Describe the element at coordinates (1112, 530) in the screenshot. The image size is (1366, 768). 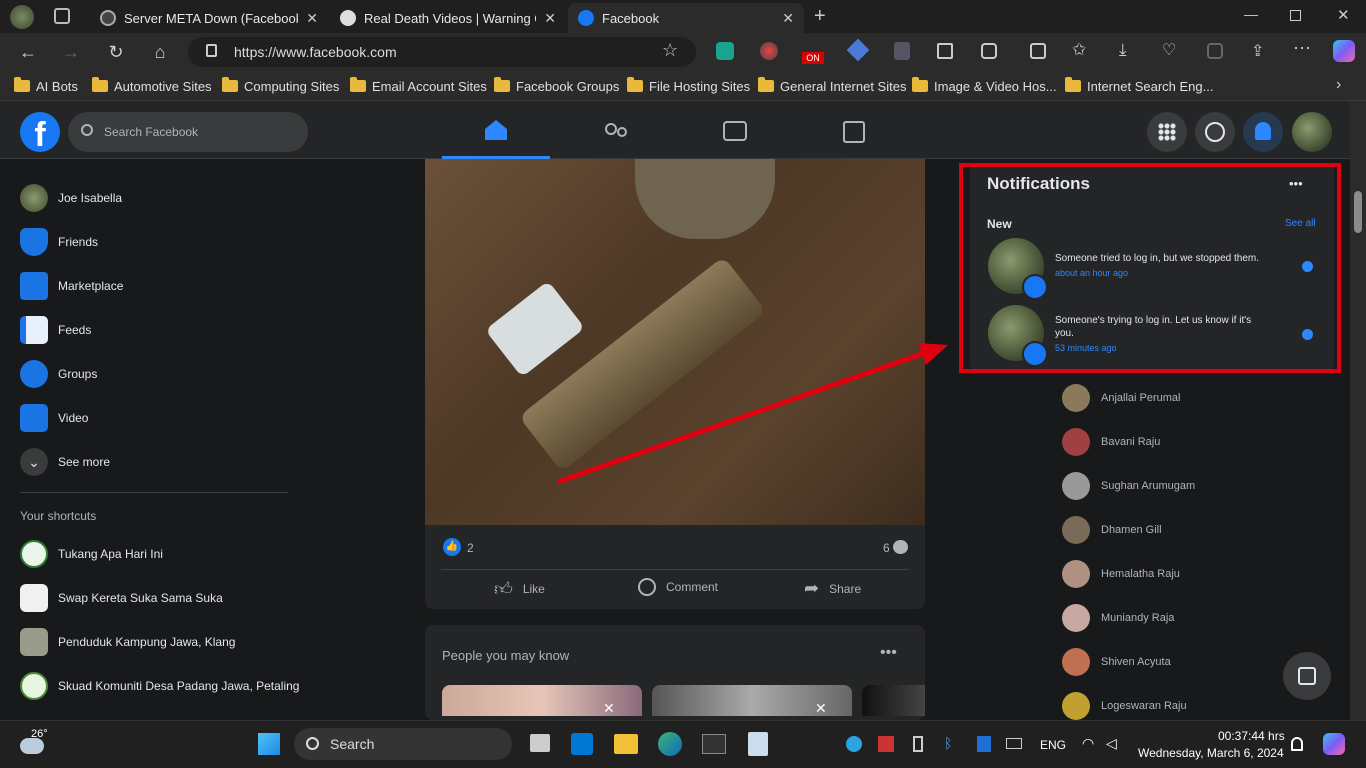
I see `contact-item: Dhamen Gill` at that location.